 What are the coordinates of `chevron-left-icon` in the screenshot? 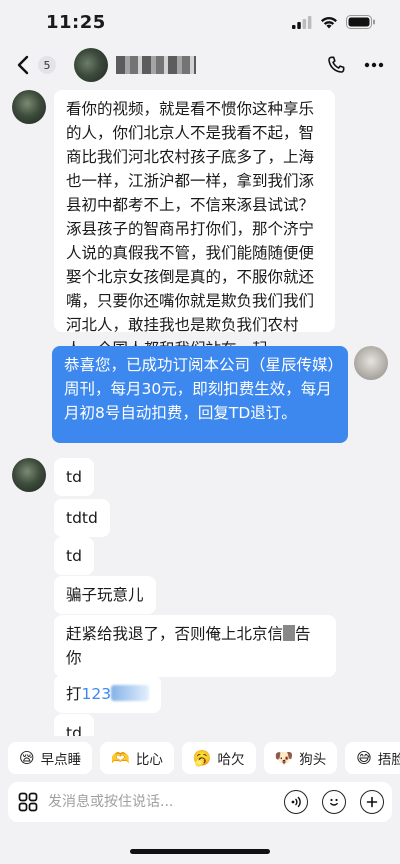 It's located at (23, 65).